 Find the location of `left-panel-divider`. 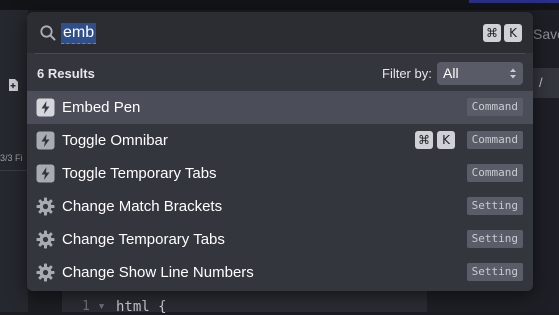

left-panel-divider is located at coordinates (14, 170).